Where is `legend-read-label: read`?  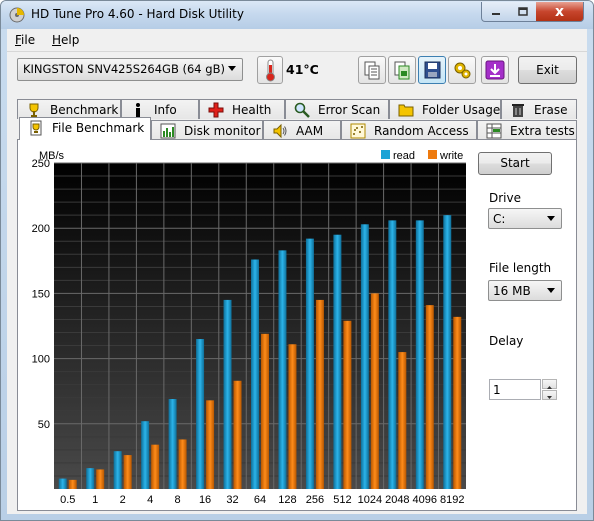
legend-read-label: read is located at coordinates (404, 156).